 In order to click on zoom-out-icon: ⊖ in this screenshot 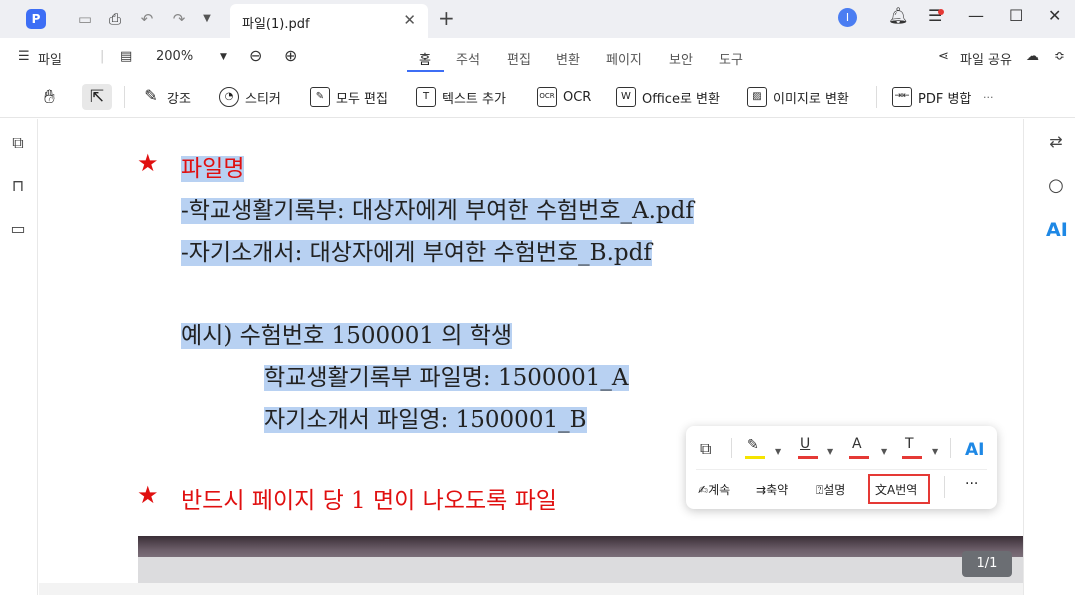, I will do `click(255, 55)`.